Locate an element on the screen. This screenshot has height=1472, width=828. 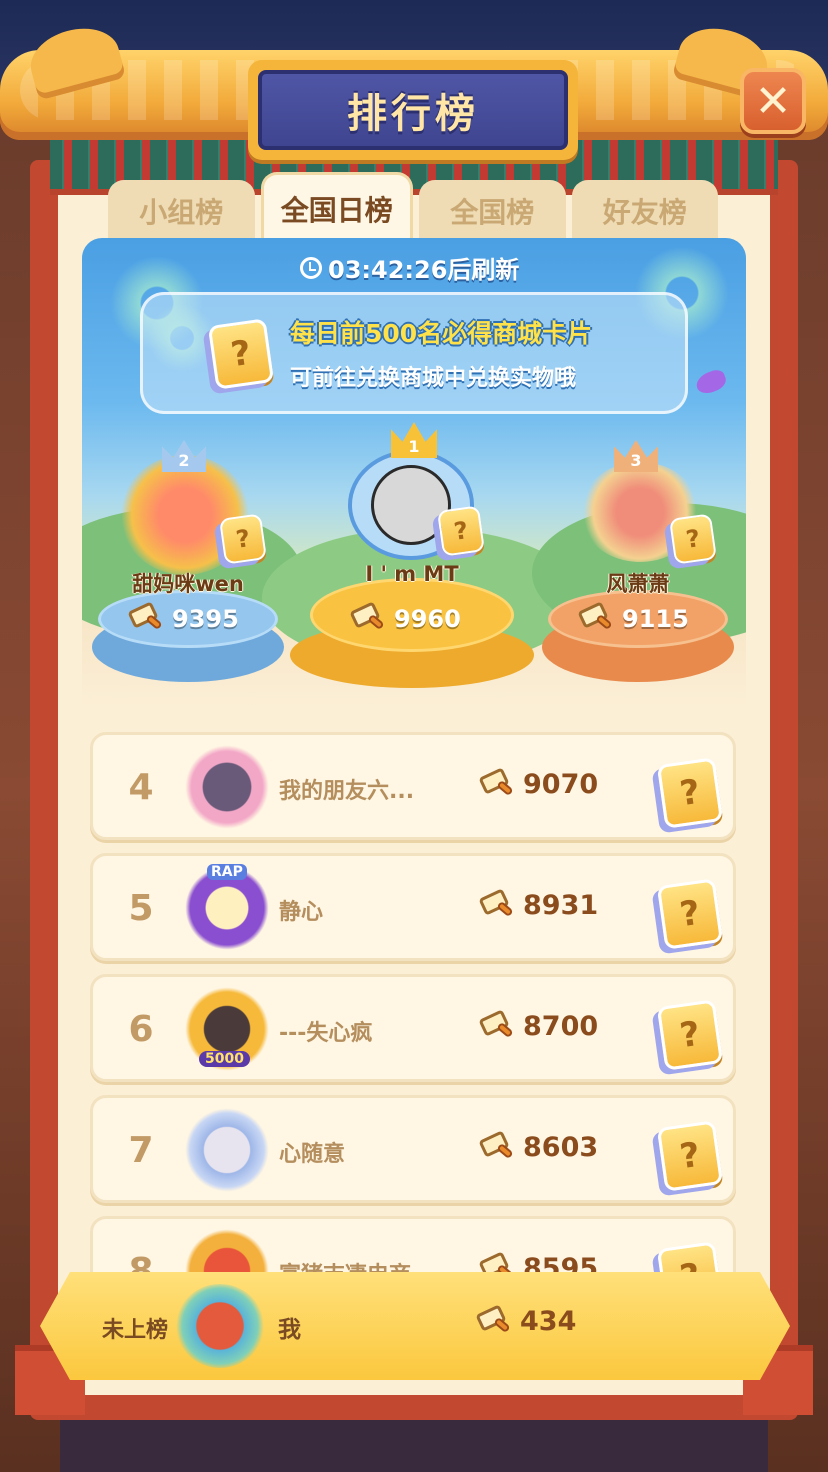
podium-second-score: 9395 is located at coordinates (183, 617).